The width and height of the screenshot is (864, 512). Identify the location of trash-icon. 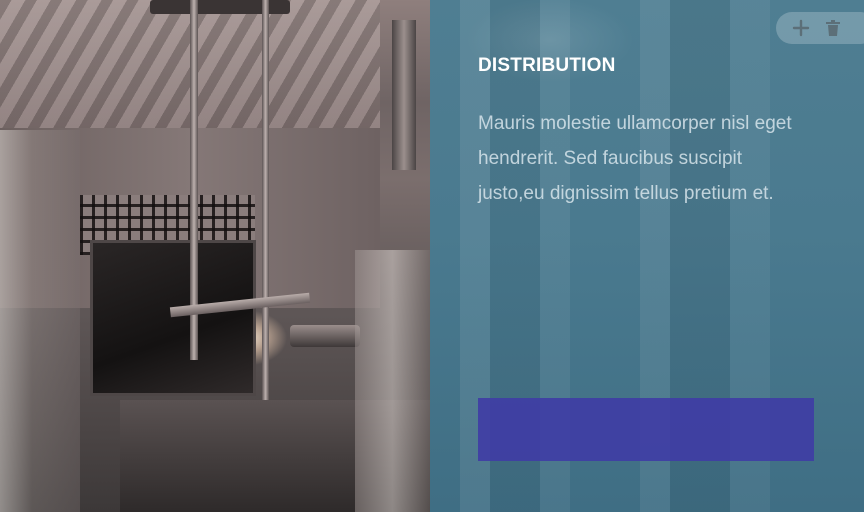
(833, 28).